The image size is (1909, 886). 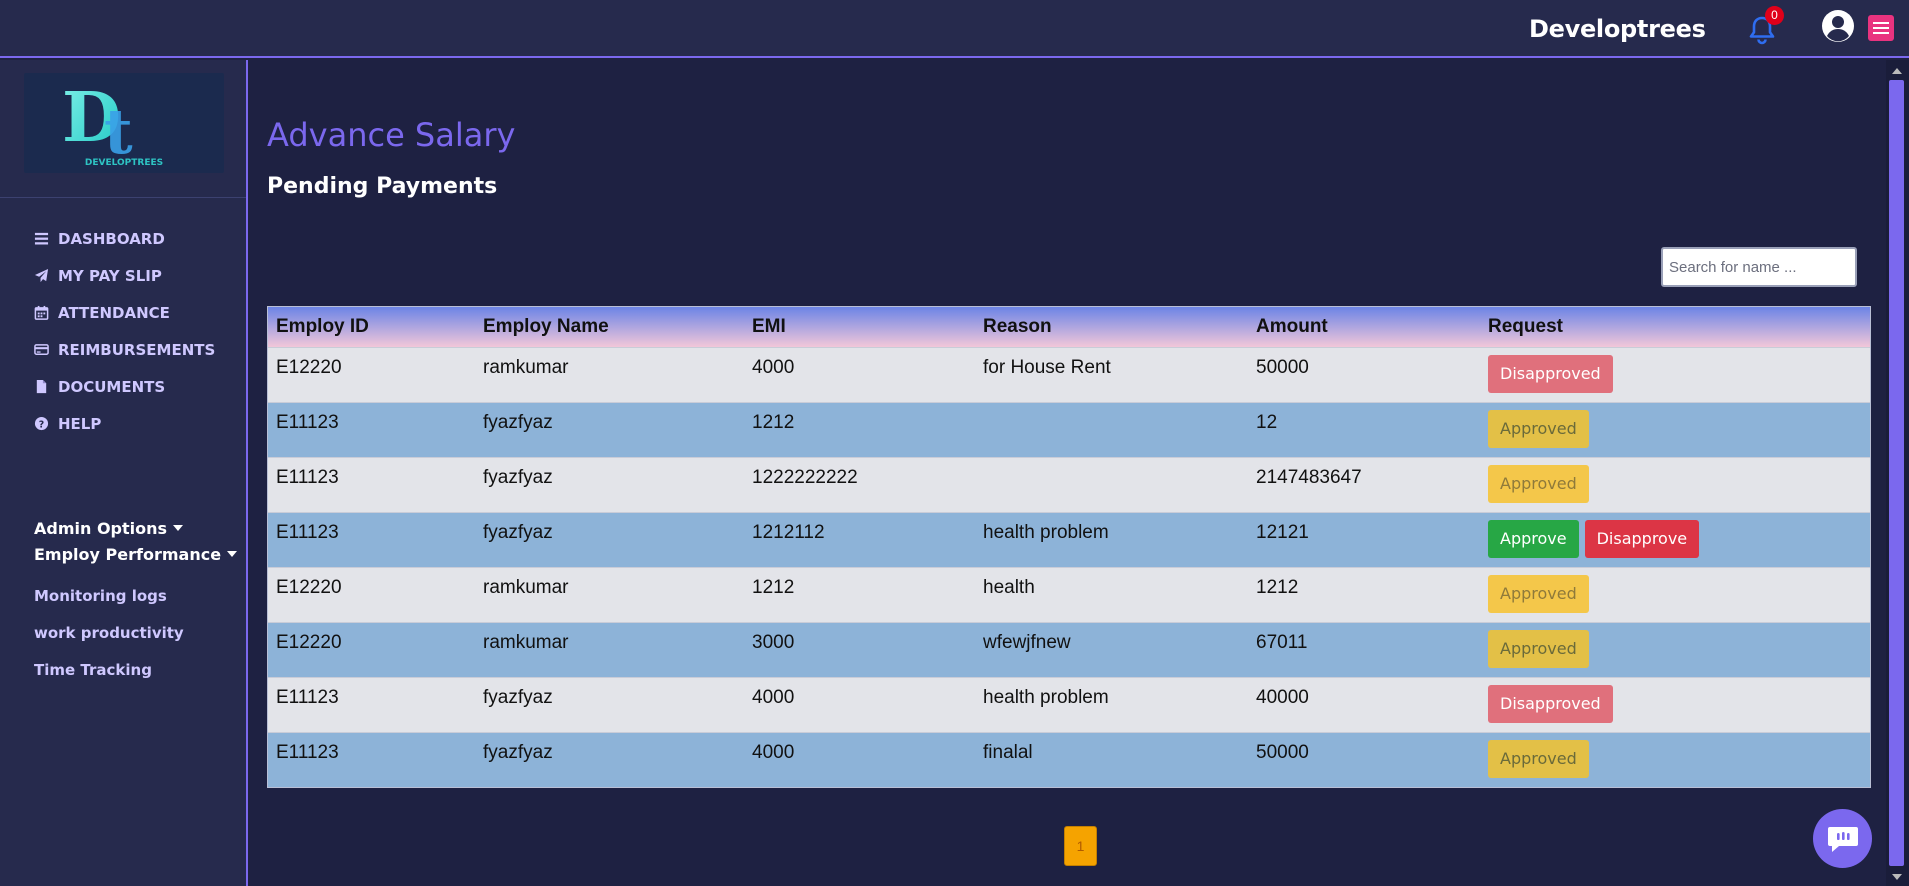 What do you see at coordinates (371, 649) in the screenshot?
I see `employ-id-cell: E12220` at bounding box center [371, 649].